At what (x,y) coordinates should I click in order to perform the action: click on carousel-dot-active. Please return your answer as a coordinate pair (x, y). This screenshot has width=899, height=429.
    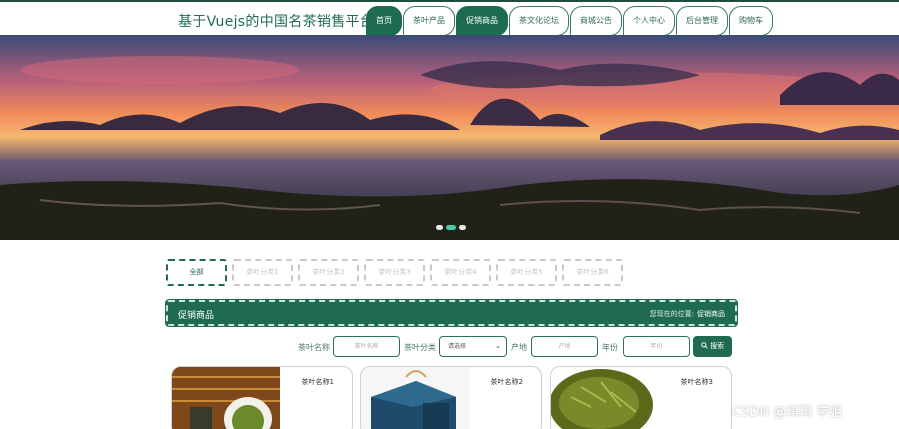
    Looking at the image, I should click on (451, 227).